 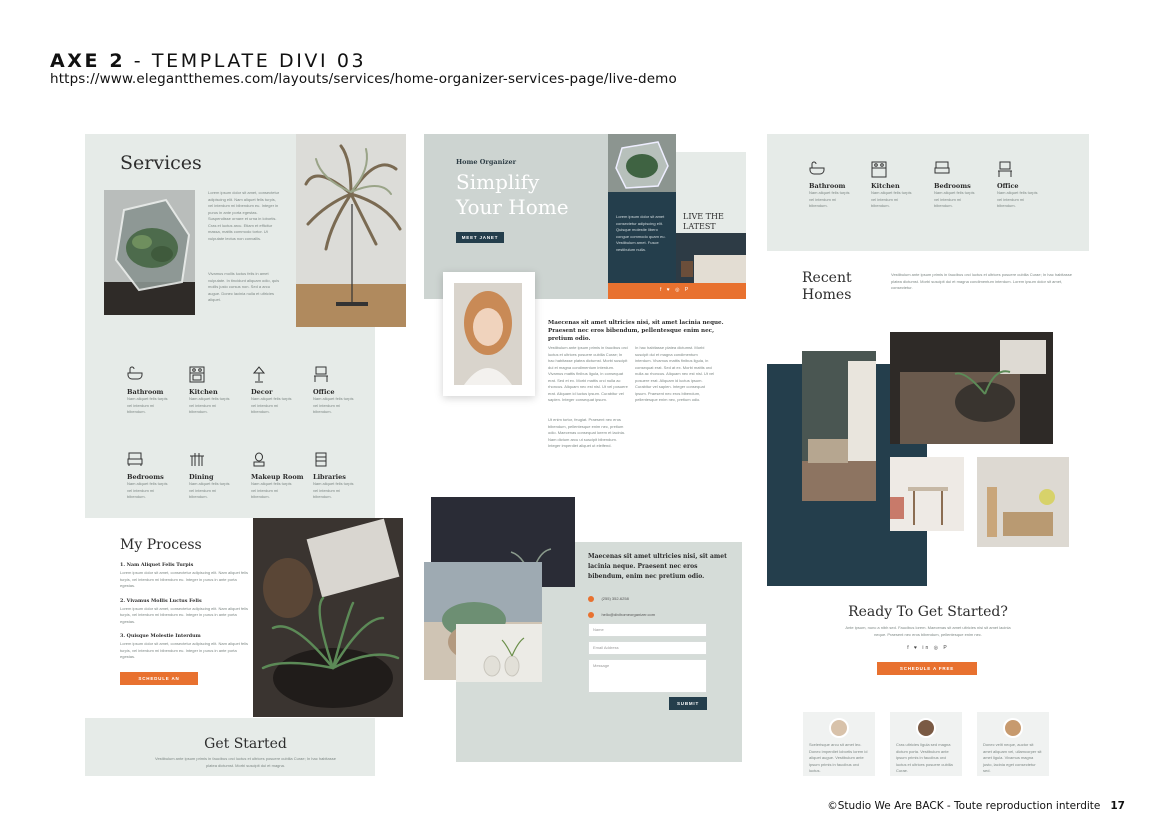 I want to click on live-latest-line: LATEST, so click(x=699, y=226).